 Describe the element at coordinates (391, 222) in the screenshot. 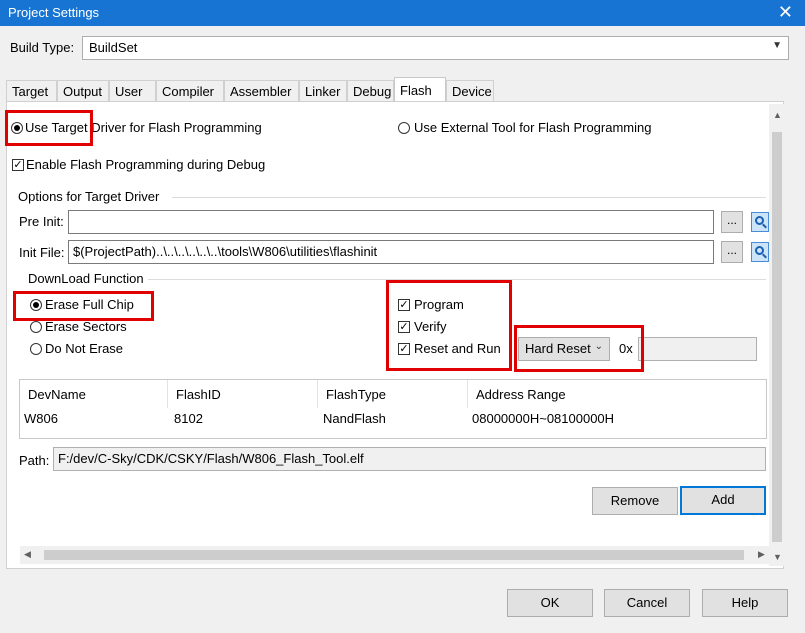

I see `pre-init-input` at that location.